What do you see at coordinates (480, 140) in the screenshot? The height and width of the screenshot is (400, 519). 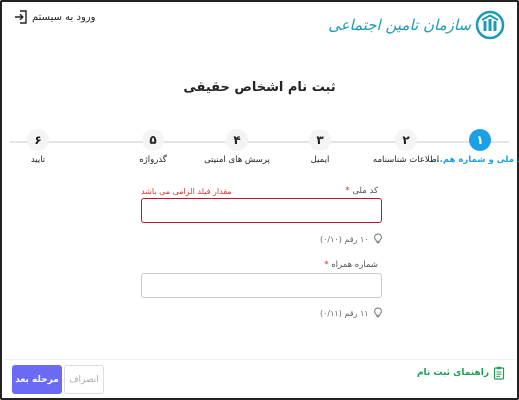 I see `step-number: ۱` at bounding box center [480, 140].